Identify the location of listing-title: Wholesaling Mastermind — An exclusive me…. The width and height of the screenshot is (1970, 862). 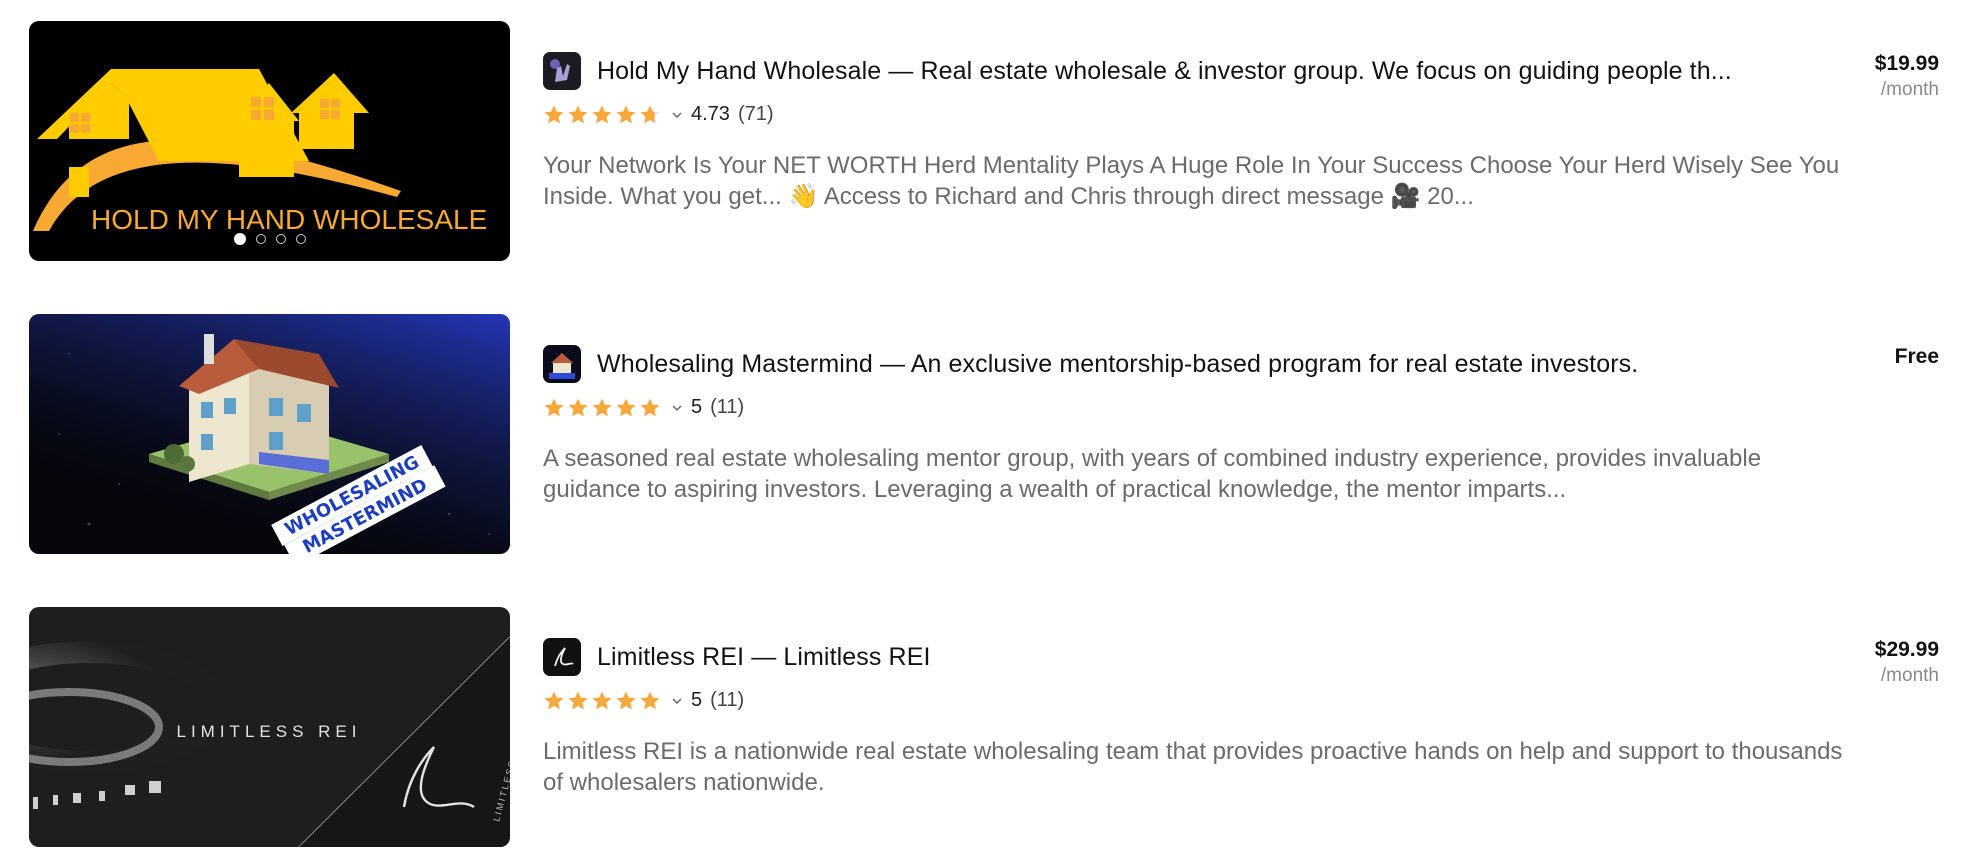
(1117, 364).